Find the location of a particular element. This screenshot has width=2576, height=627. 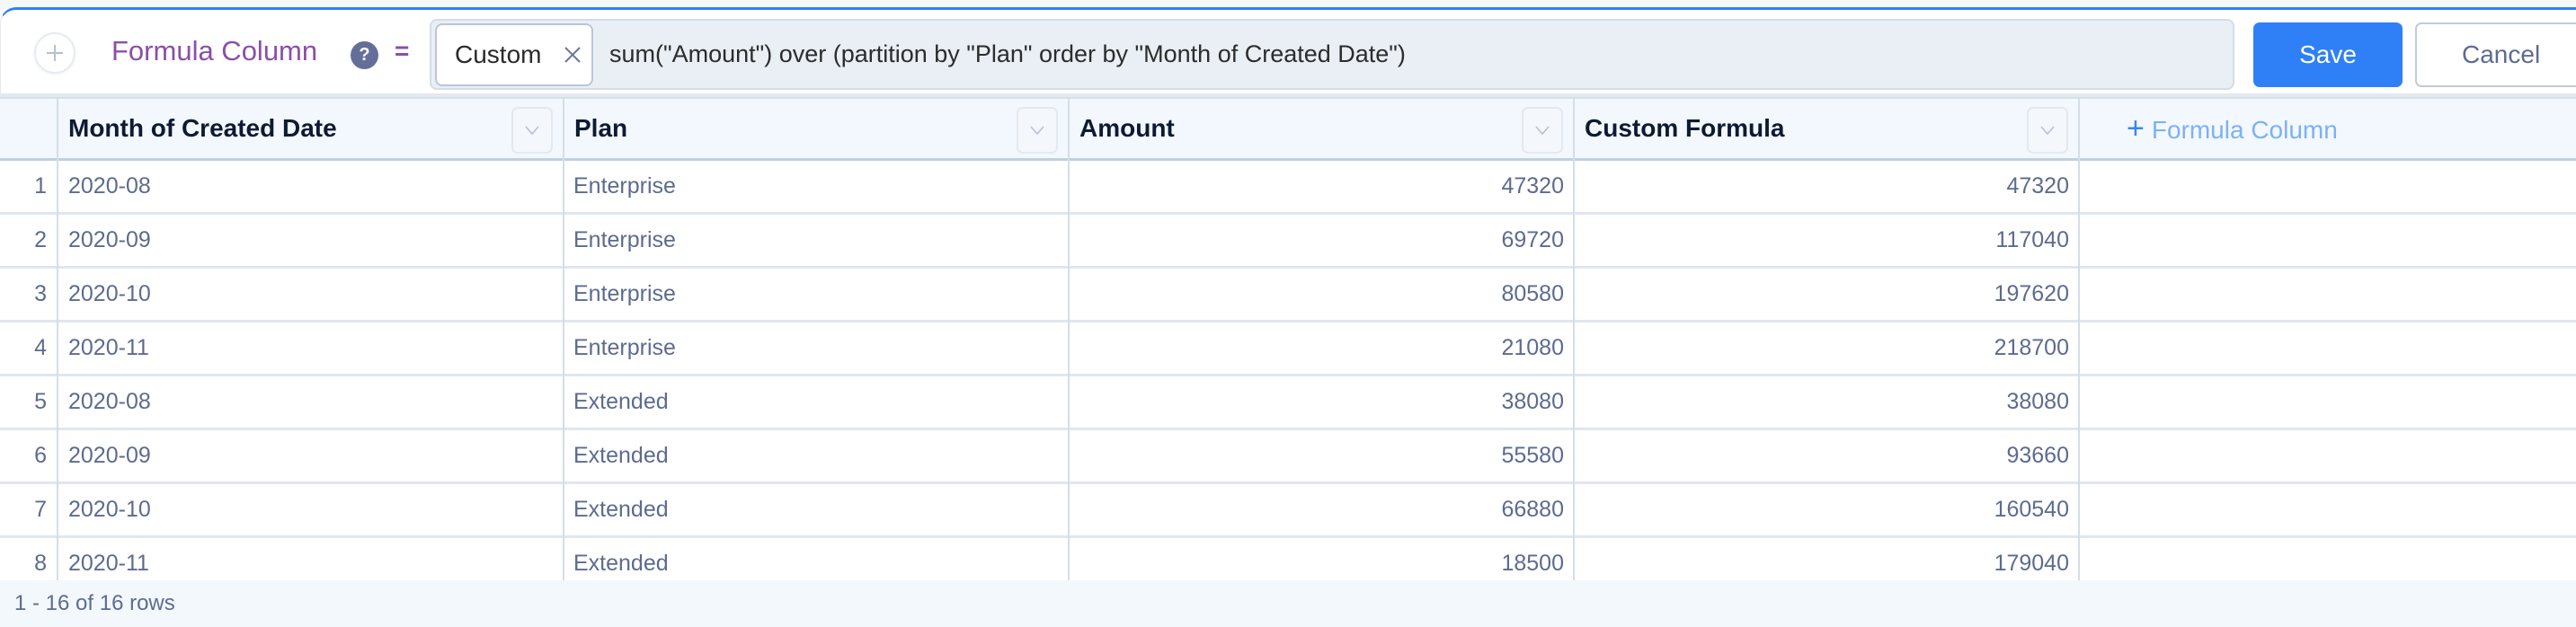

column-header-amount: Amount is located at coordinates (1321, 128).